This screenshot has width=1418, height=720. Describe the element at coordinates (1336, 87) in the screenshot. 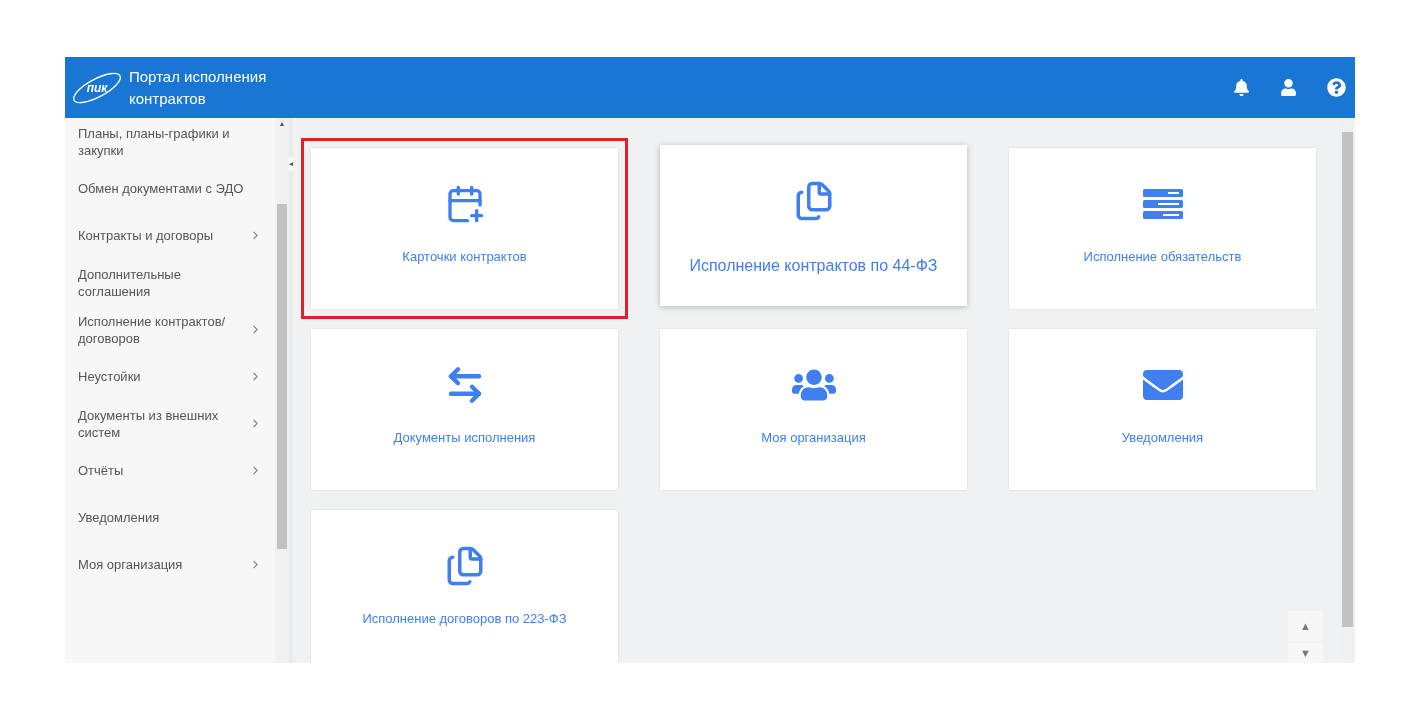

I see `help-icon` at that location.